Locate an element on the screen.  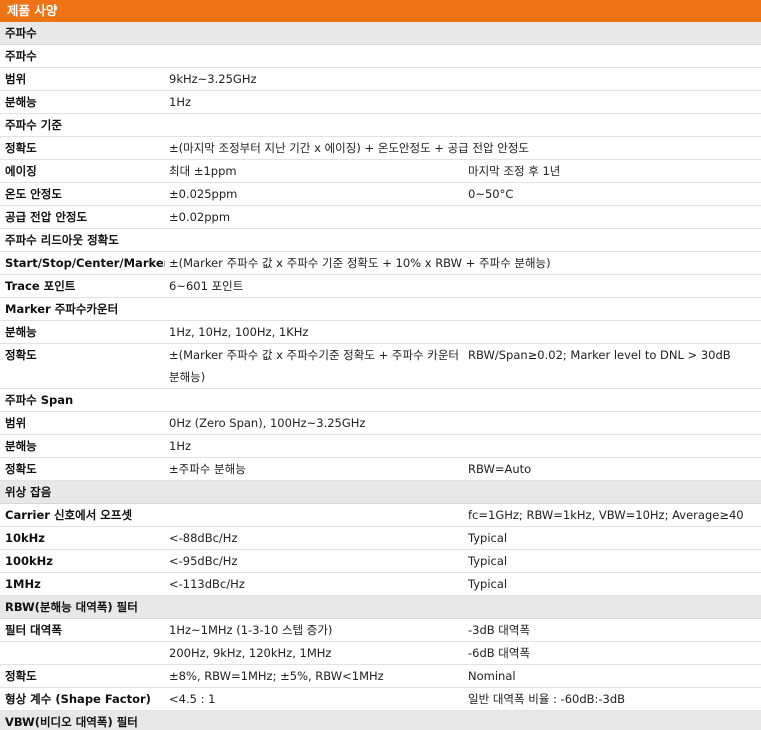
spec-label is located at coordinates (82, 653).